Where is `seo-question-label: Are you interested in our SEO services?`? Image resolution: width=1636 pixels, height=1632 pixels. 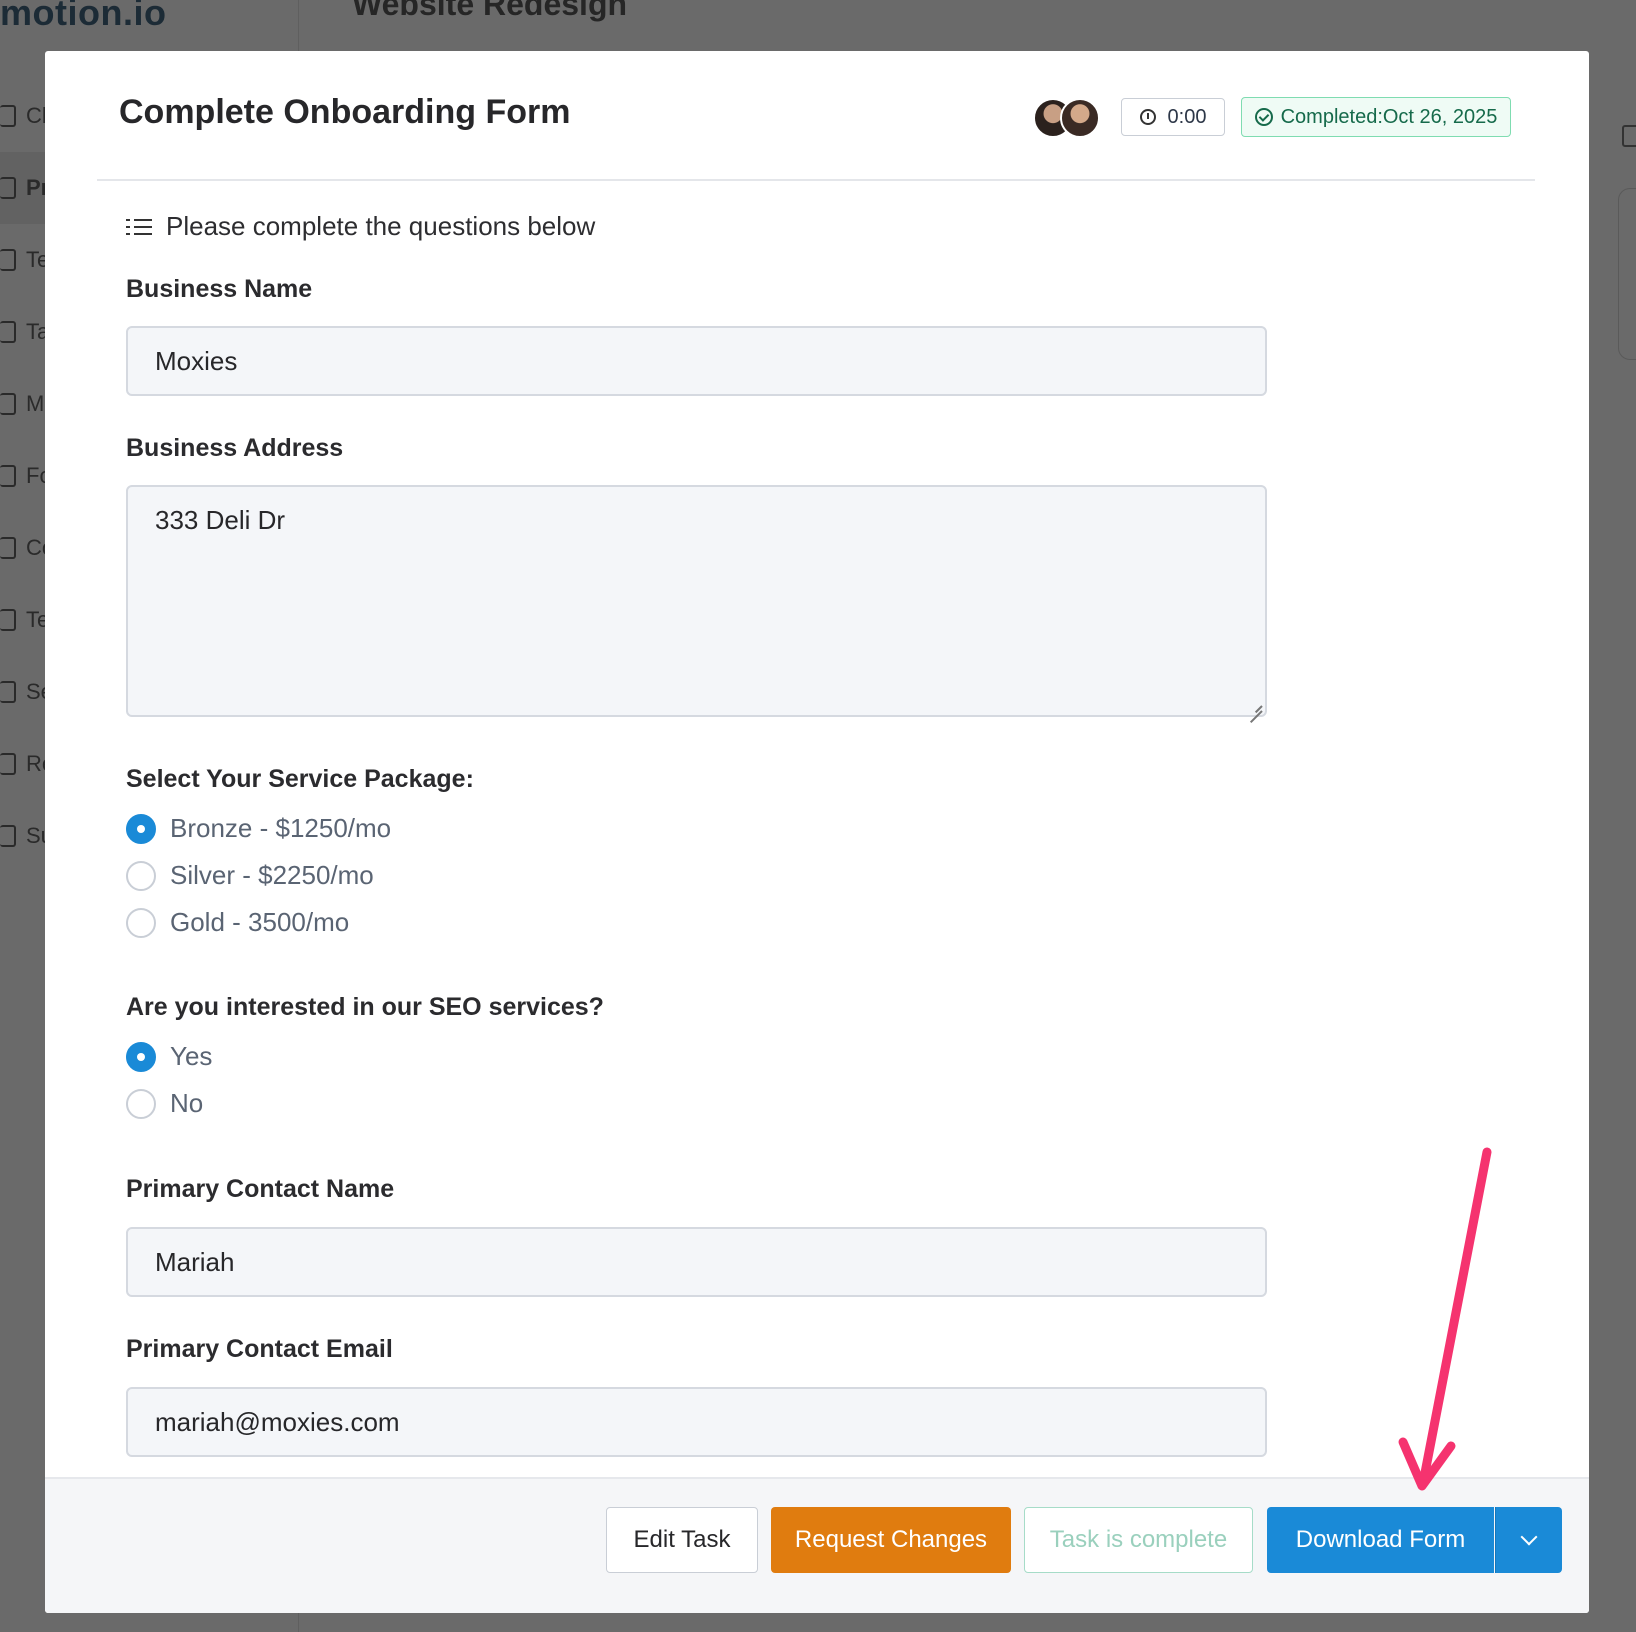 seo-question-label: Are you interested in our SEO services? is located at coordinates (365, 1007).